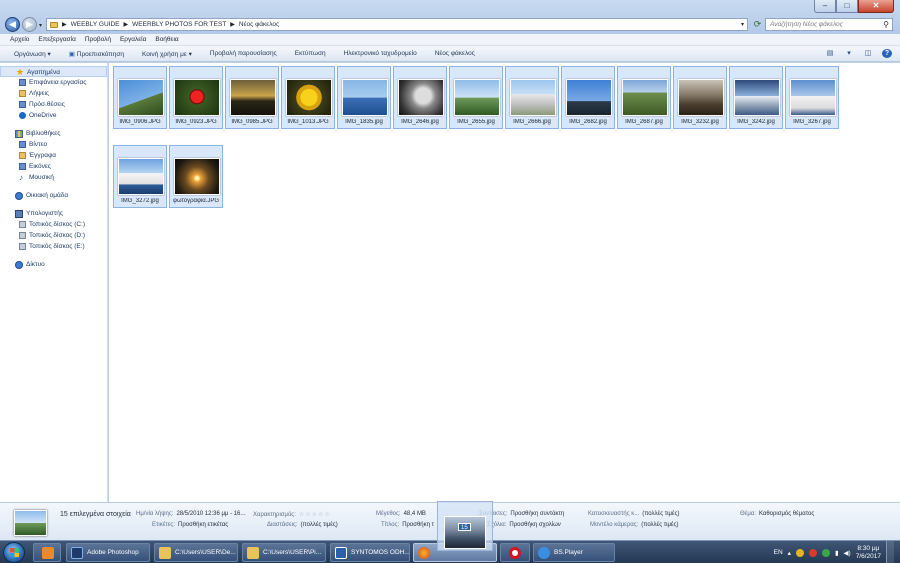 The width and height of the screenshot is (900, 563). What do you see at coordinates (847, 6) in the screenshot?
I see `maximize-button: □` at bounding box center [847, 6].